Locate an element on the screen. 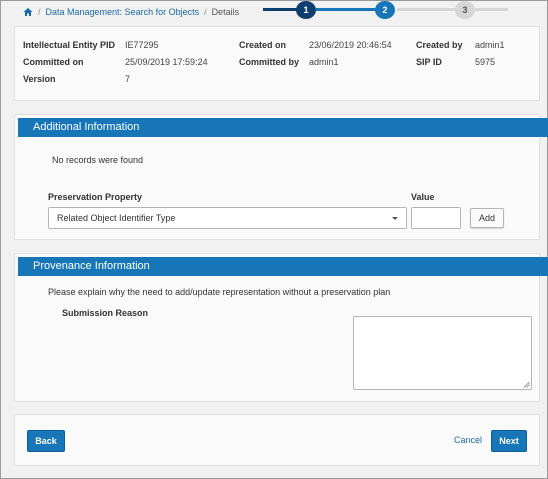 This screenshot has width=548, height=479. submission-reason-textarea is located at coordinates (442, 353).